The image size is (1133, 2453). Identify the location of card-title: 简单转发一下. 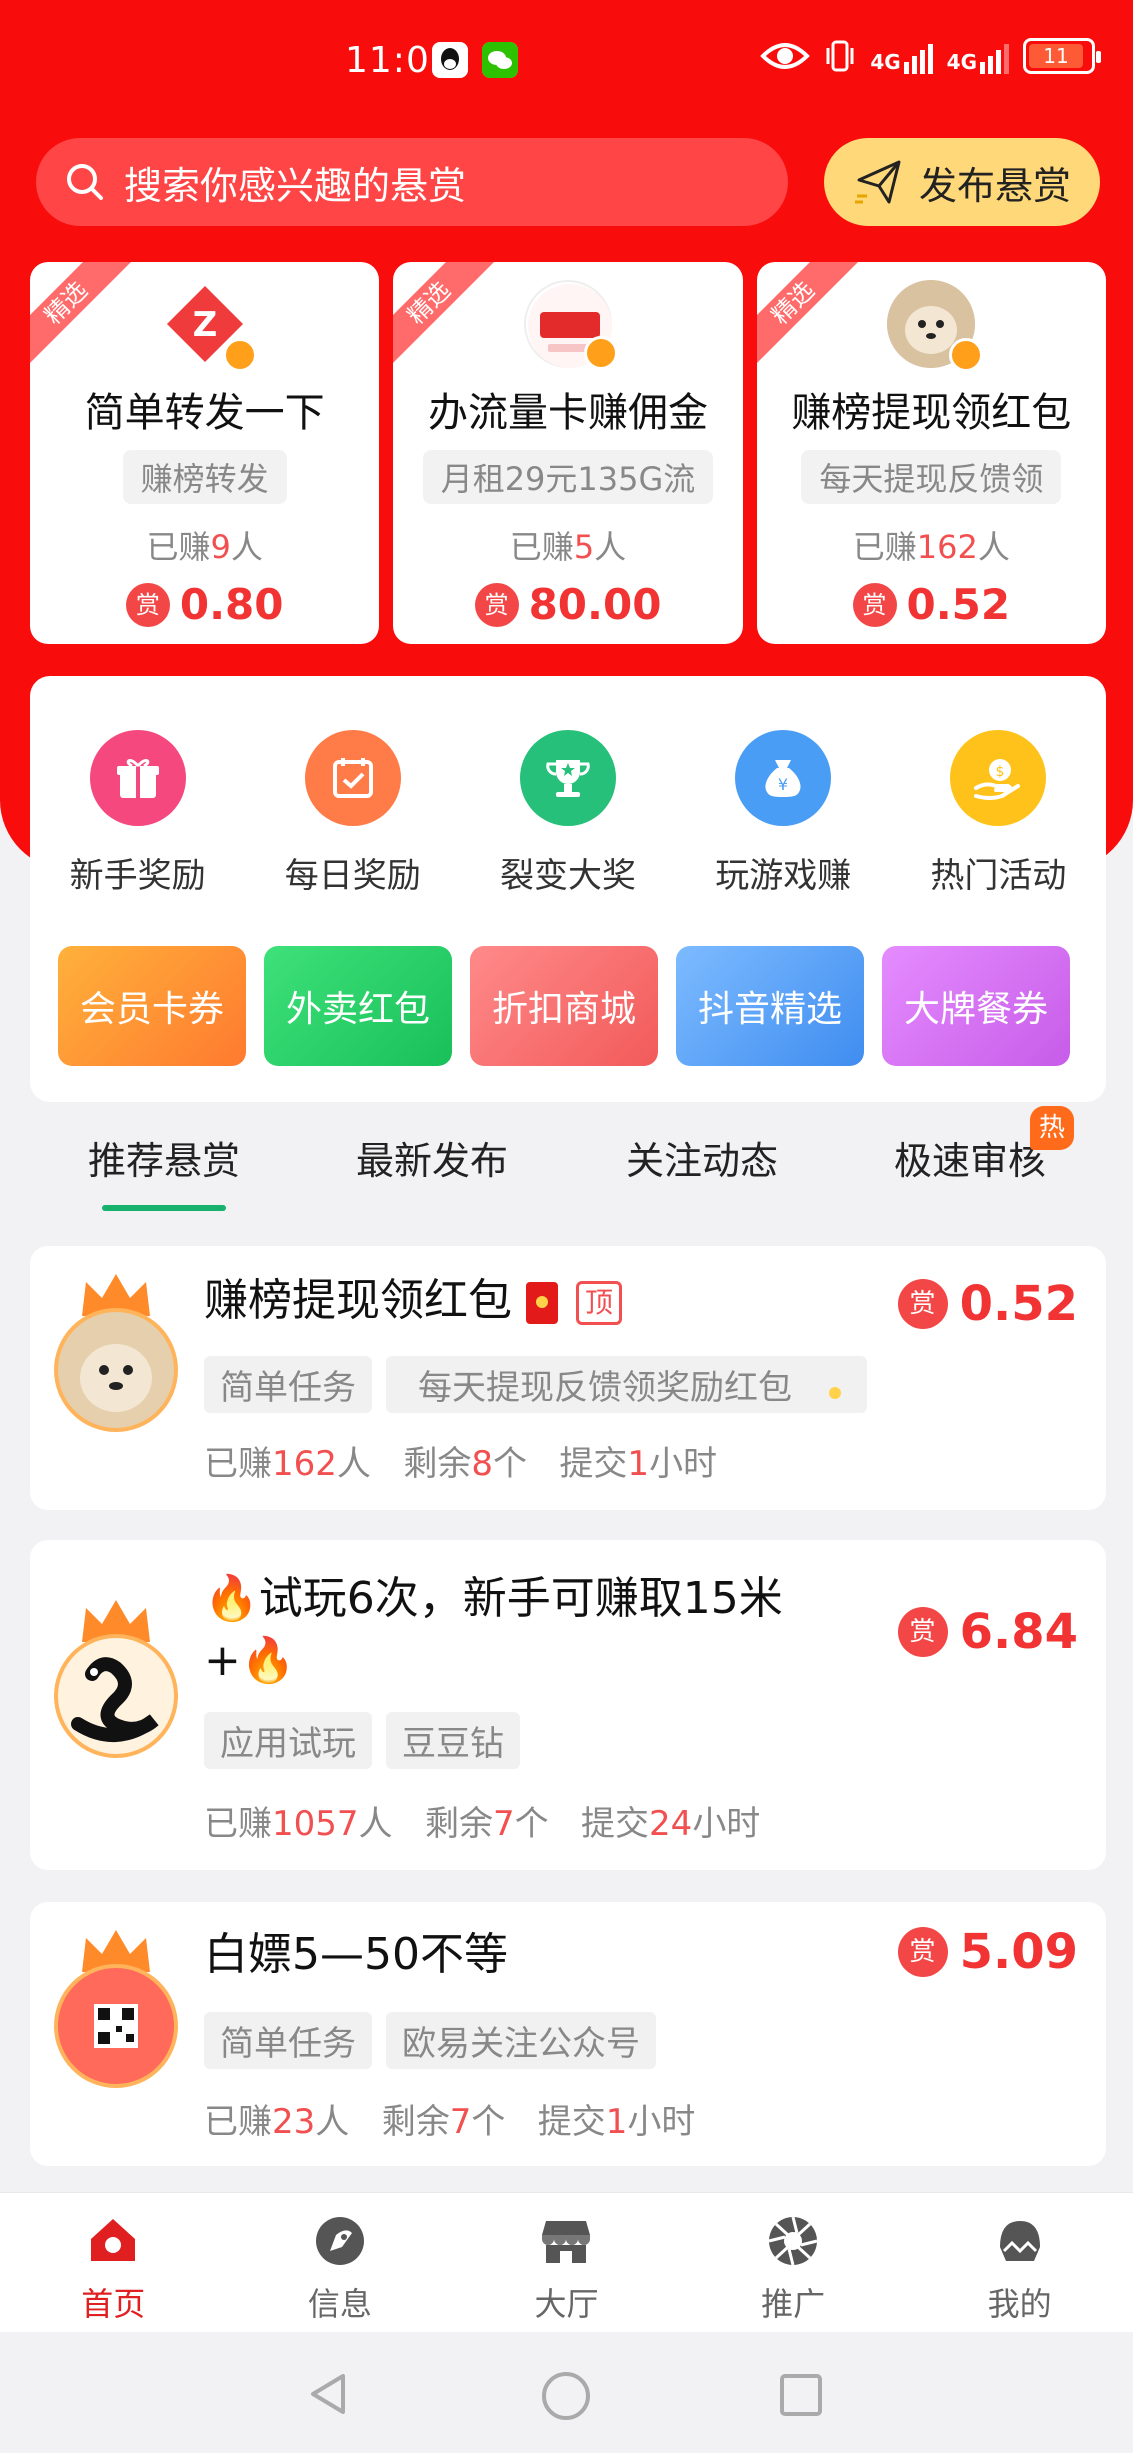
(204, 413).